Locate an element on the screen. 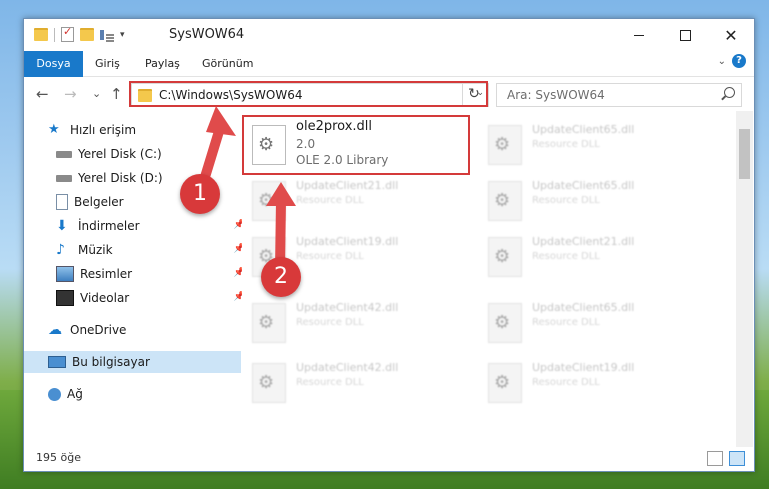  window-controls: ✕ is located at coordinates (685, 35).